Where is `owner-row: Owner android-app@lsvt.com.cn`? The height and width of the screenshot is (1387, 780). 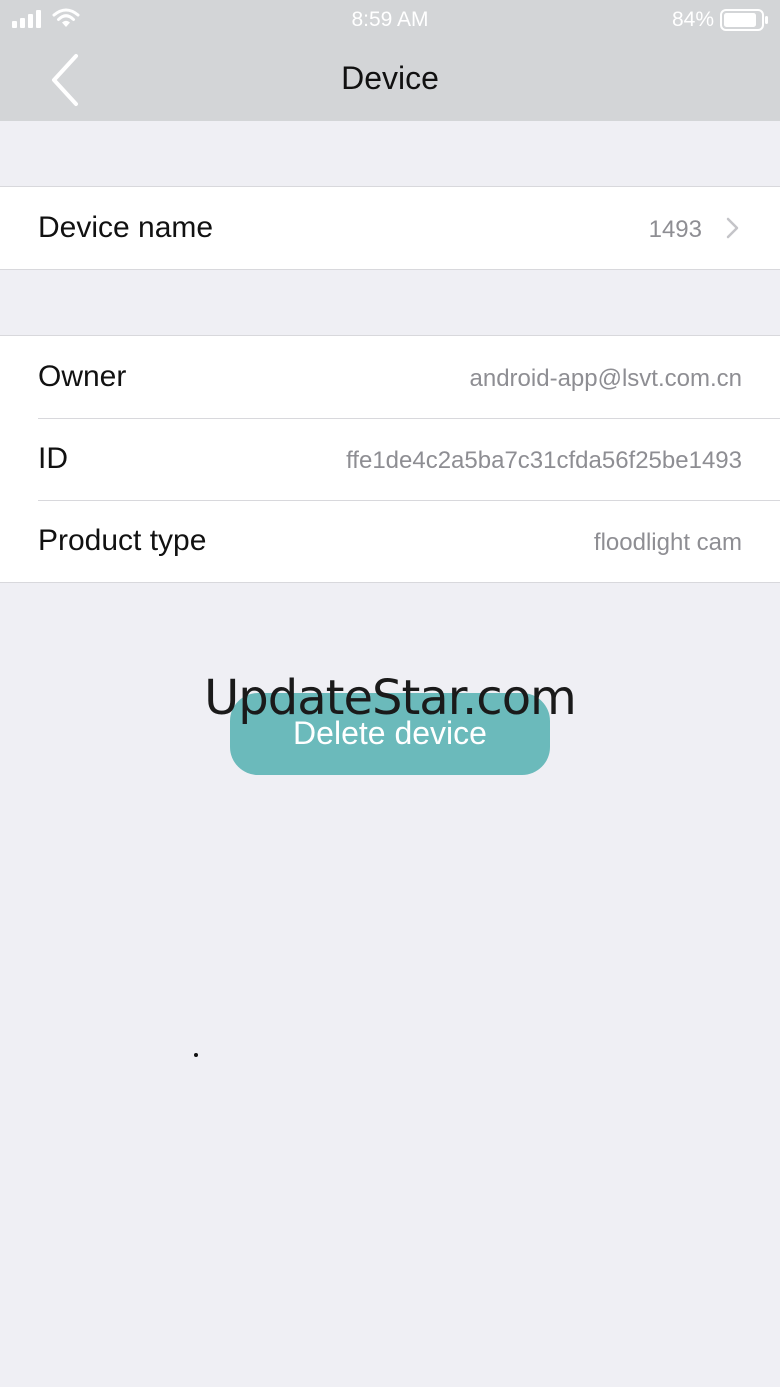
owner-row: Owner android-app@lsvt.com.cn is located at coordinates (390, 377).